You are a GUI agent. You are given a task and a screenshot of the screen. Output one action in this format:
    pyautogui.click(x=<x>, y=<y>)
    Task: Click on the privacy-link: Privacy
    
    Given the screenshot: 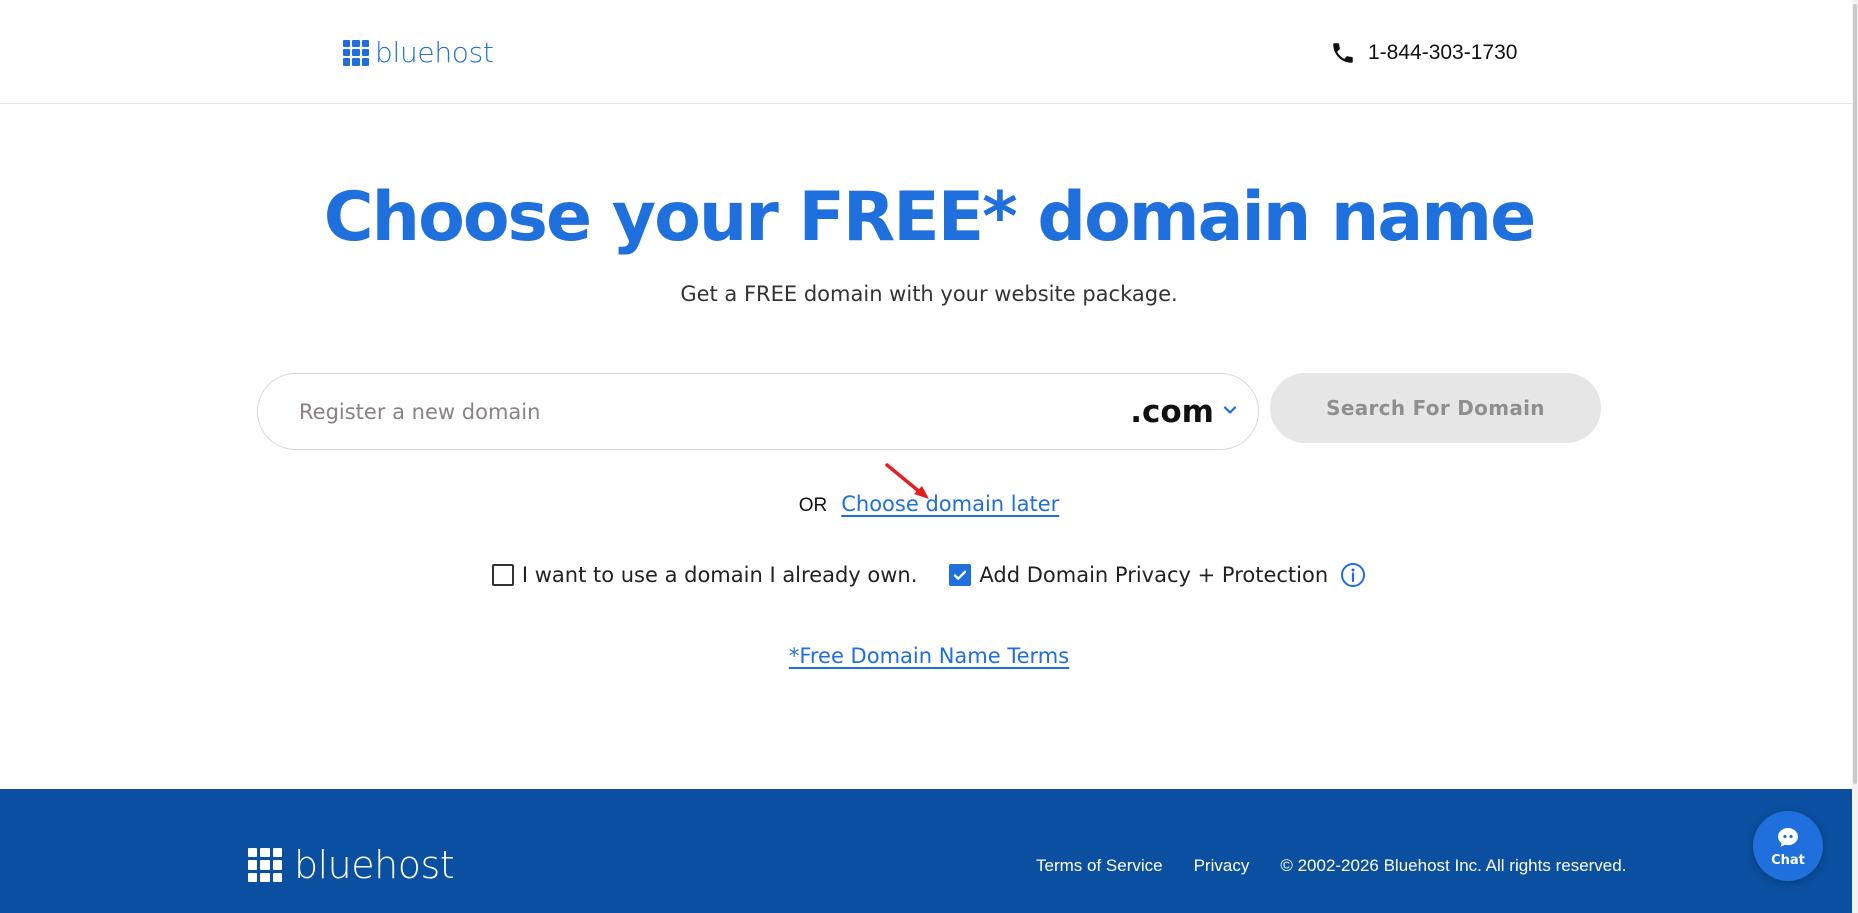 What is the action you would take?
    pyautogui.click(x=1222, y=866)
    